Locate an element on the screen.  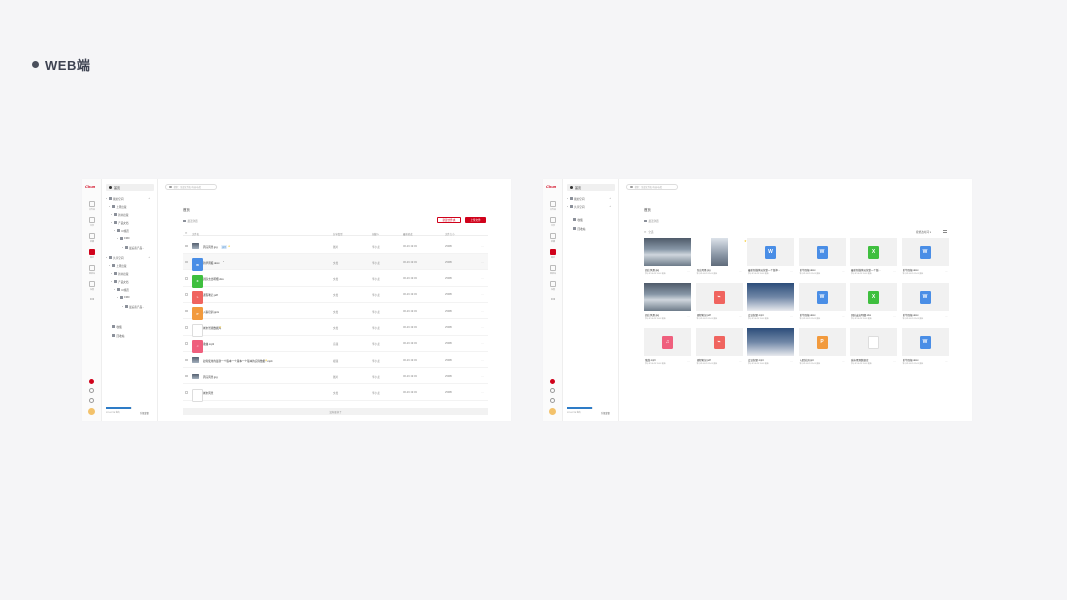
table-row: X 团队支出明细.xlsx 文档 李小龙 06-29 19:03 25MB ··· is located at coordinates (335, 279).